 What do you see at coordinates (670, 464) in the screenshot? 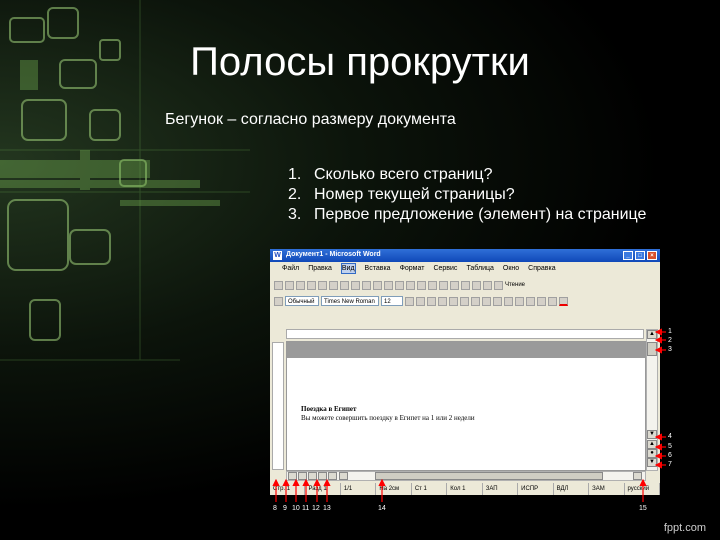
I see `callout-label: 7` at bounding box center [670, 464].